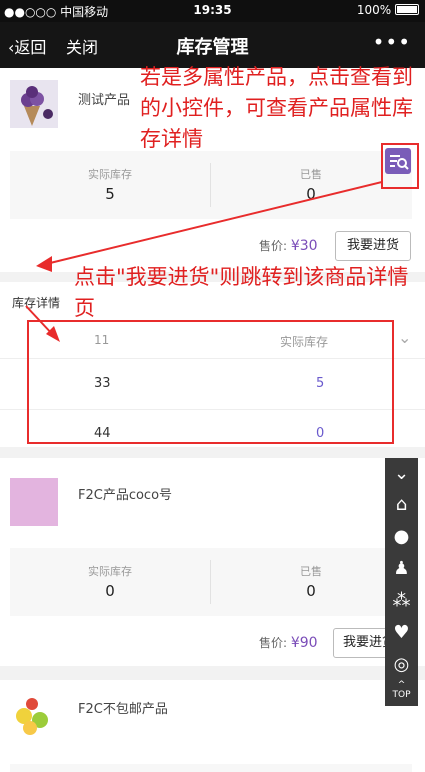  Describe the element at coordinates (401, 665) in the screenshot. I see `chat-icon: ◎` at that location.